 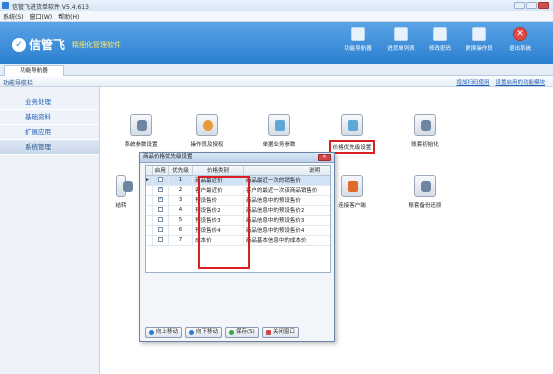 I want to click on module-label: 连接客户端, so click(x=352, y=206).